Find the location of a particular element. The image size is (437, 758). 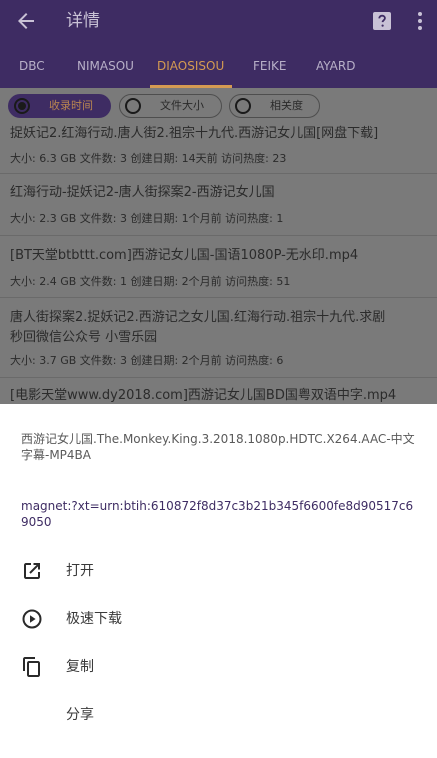

arrow-back-icon is located at coordinates (26, 21).